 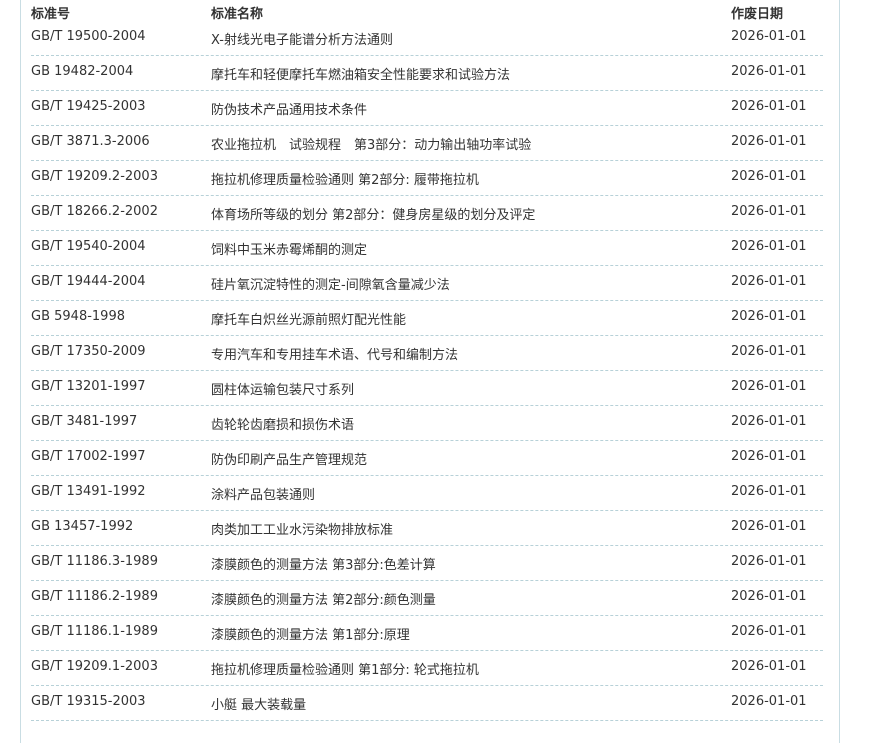 What do you see at coordinates (88, 701) in the screenshot?
I see `standard-code: GB/T 19315-2003` at bounding box center [88, 701].